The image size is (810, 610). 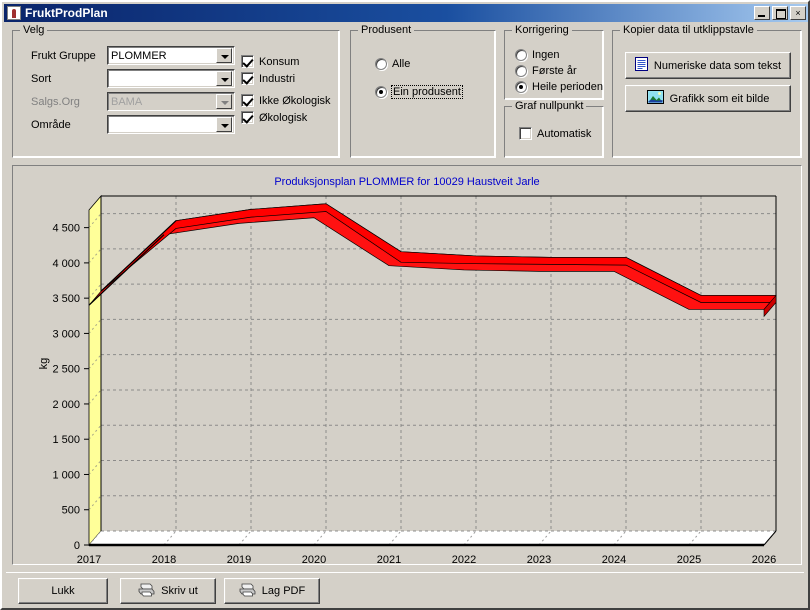 What do you see at coordinates (277, 78) in the screenshot?
I see `checkbox-industri-label: Industri` at bounding box center [277, 78].